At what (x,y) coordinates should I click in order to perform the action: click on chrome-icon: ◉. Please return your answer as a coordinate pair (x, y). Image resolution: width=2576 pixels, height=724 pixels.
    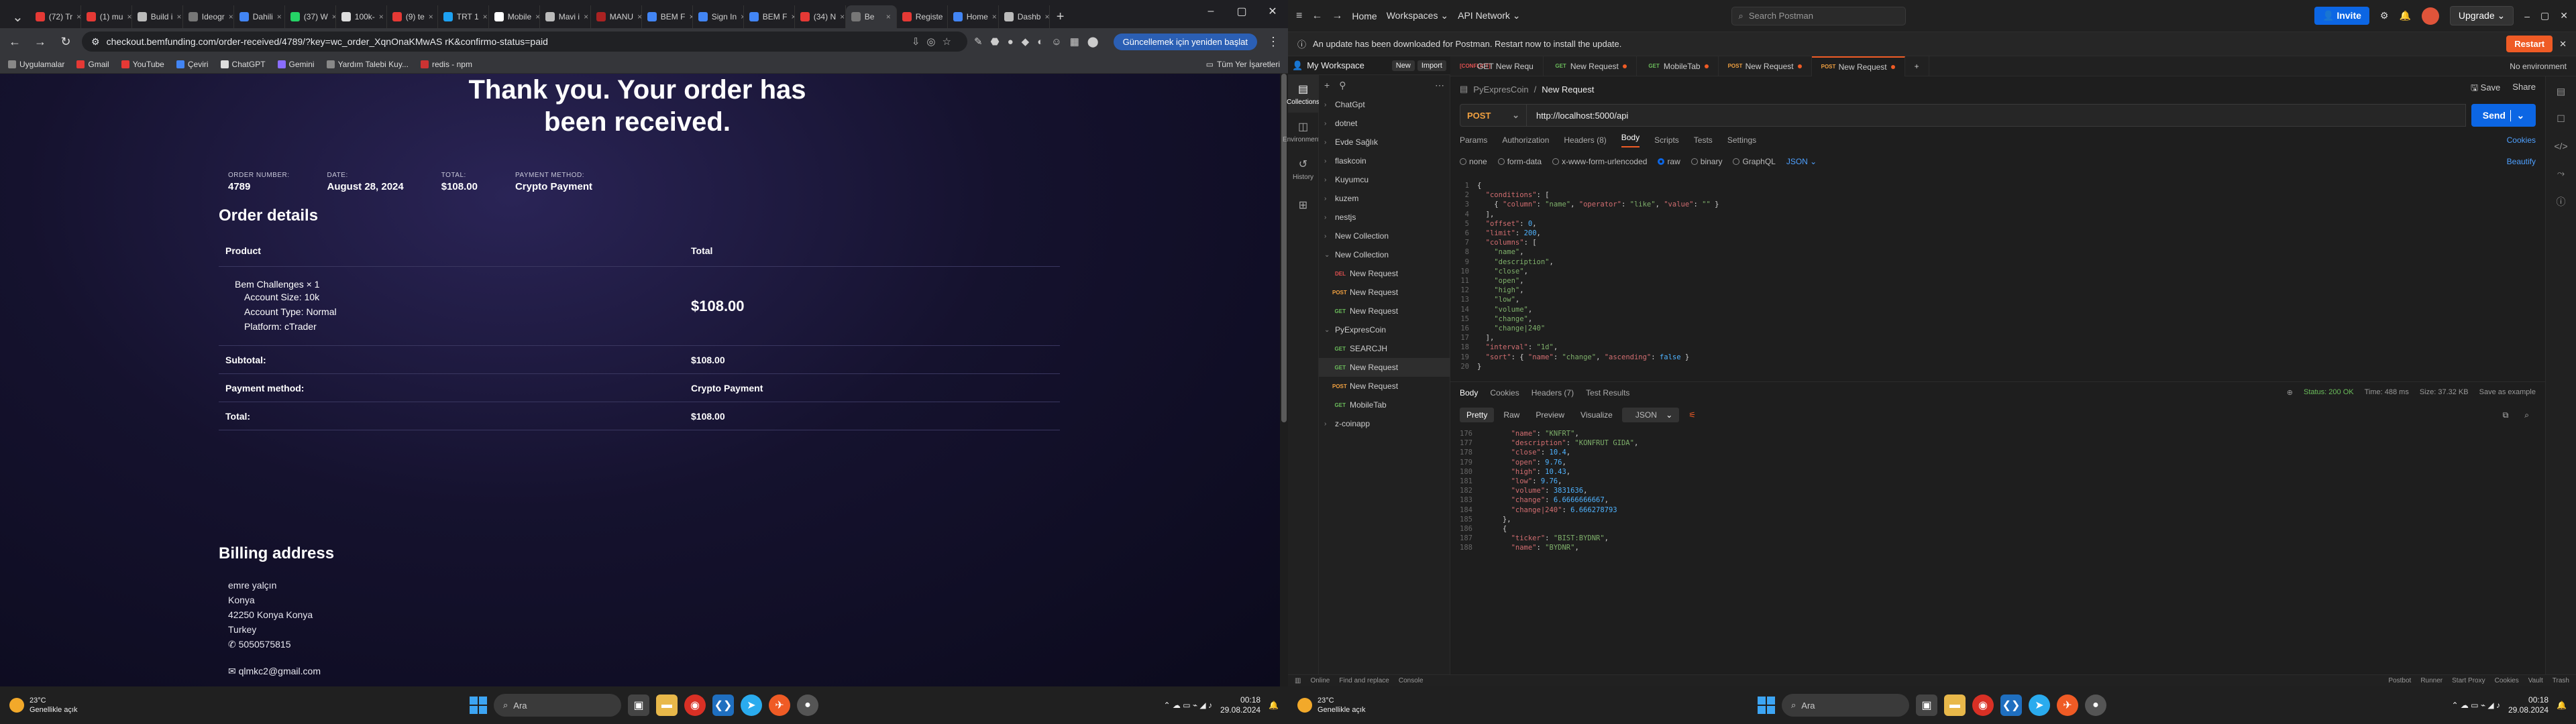
    Looking at the image, I should click on (1983, 705).